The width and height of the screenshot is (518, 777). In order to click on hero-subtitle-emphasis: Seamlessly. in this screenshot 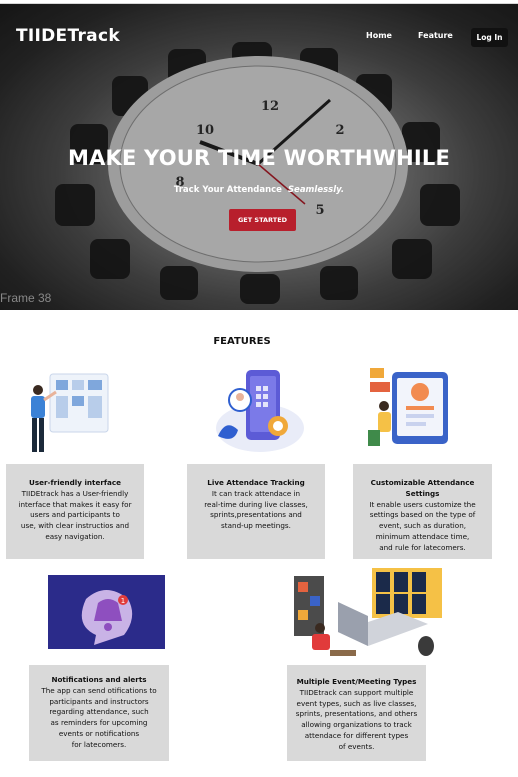, I will do `click(316, 190)`.